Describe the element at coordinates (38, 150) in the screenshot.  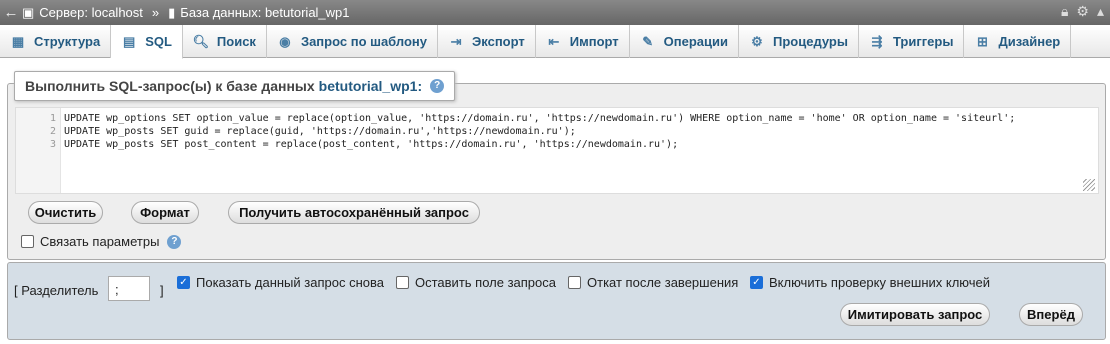
I see `line-number-gutter: 1 2 3` at that location.